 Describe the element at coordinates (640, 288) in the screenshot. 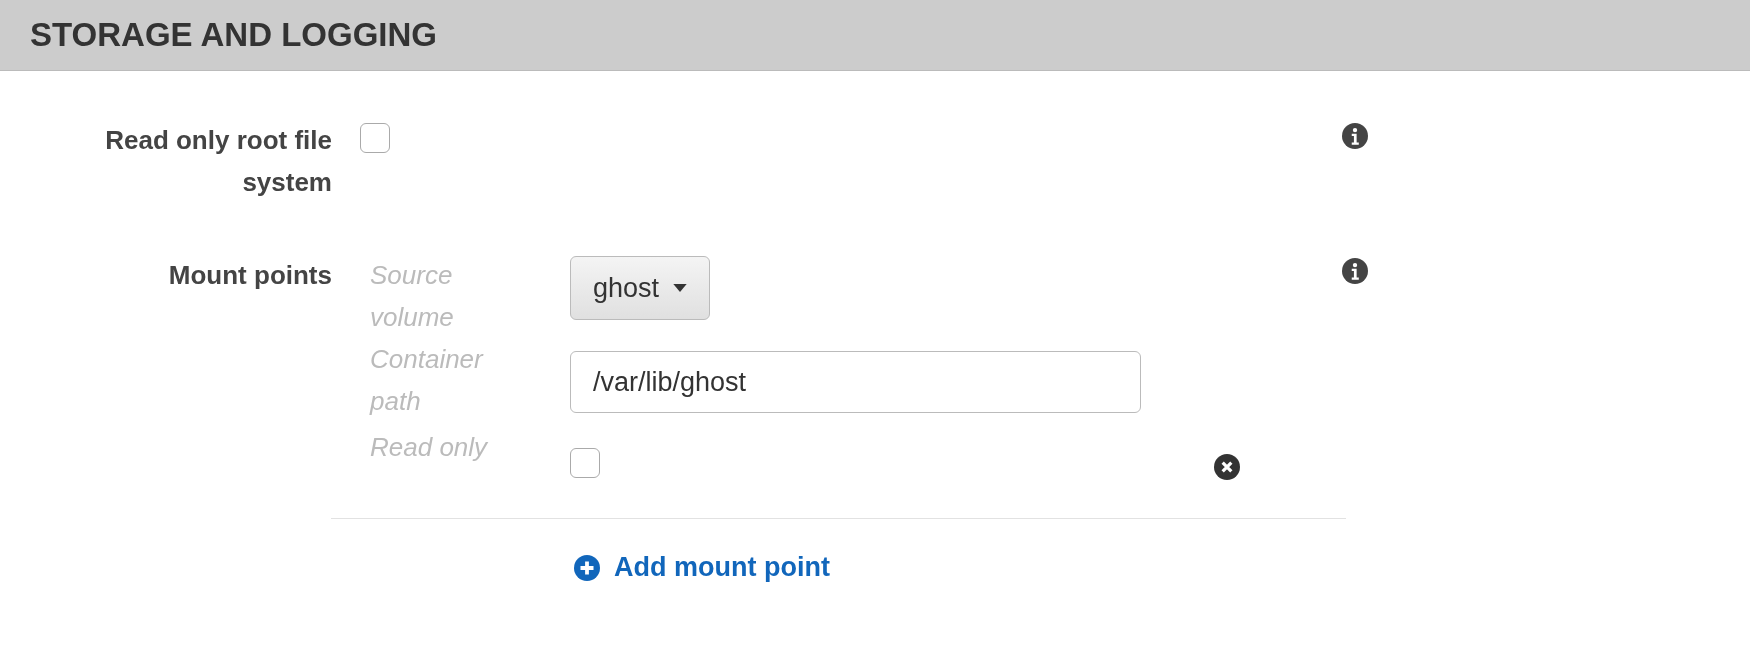

I see `source-volume-dropdown: ghost` at that location.